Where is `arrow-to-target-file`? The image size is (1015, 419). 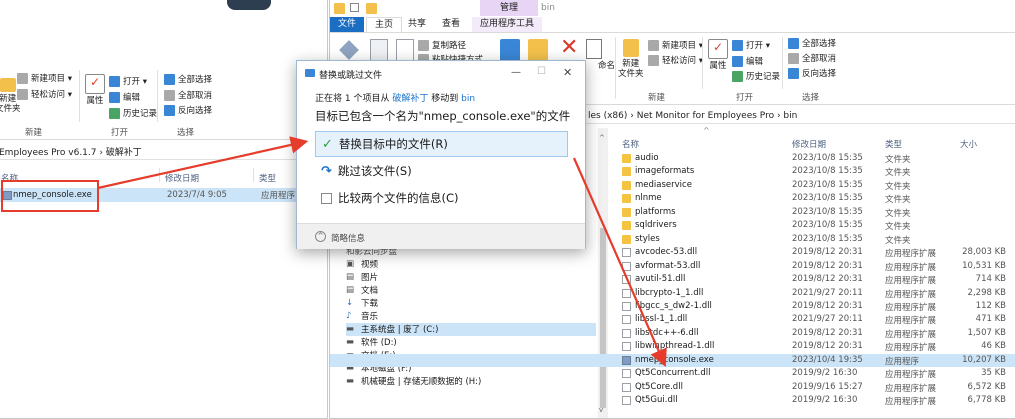 arrow-to-target-file is located at coordinates (619, 262).